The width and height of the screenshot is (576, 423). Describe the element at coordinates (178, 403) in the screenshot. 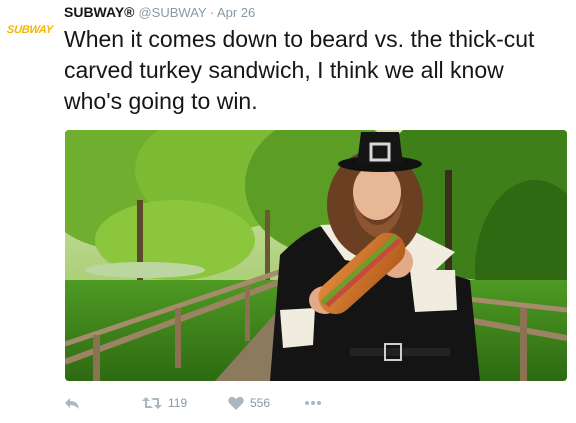

I see `retweet-count: 119` at that location.